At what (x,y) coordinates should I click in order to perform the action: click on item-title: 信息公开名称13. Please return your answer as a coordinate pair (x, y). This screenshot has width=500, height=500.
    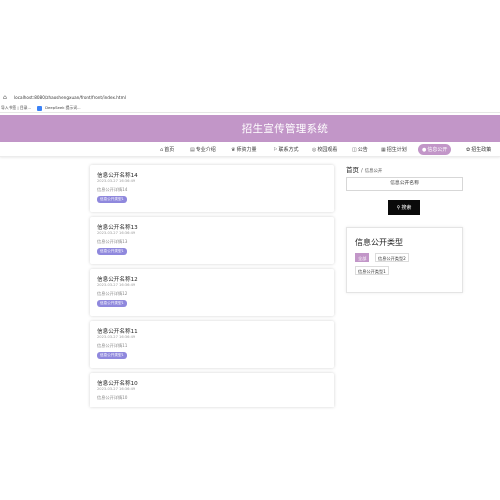
    Looking at the image, I should click on (117, 228).